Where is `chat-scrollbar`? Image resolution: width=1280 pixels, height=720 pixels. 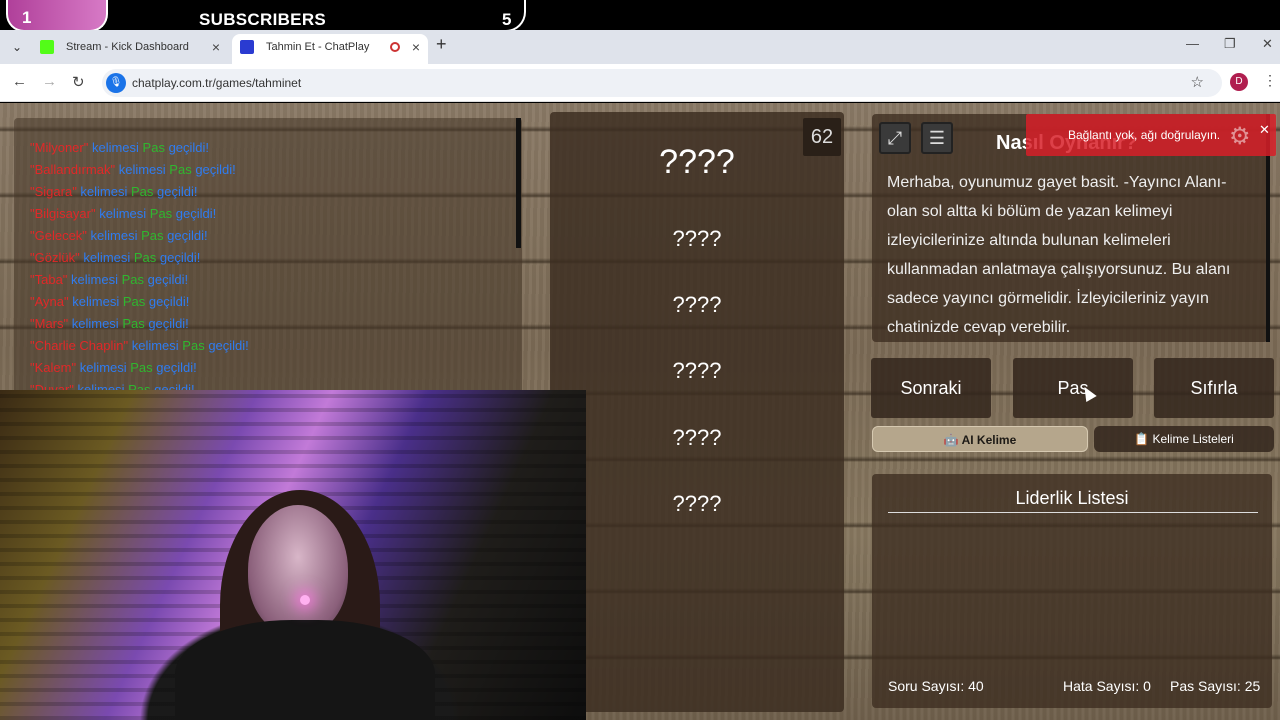
chat-scrollbar is located at coordinates (518, 183).